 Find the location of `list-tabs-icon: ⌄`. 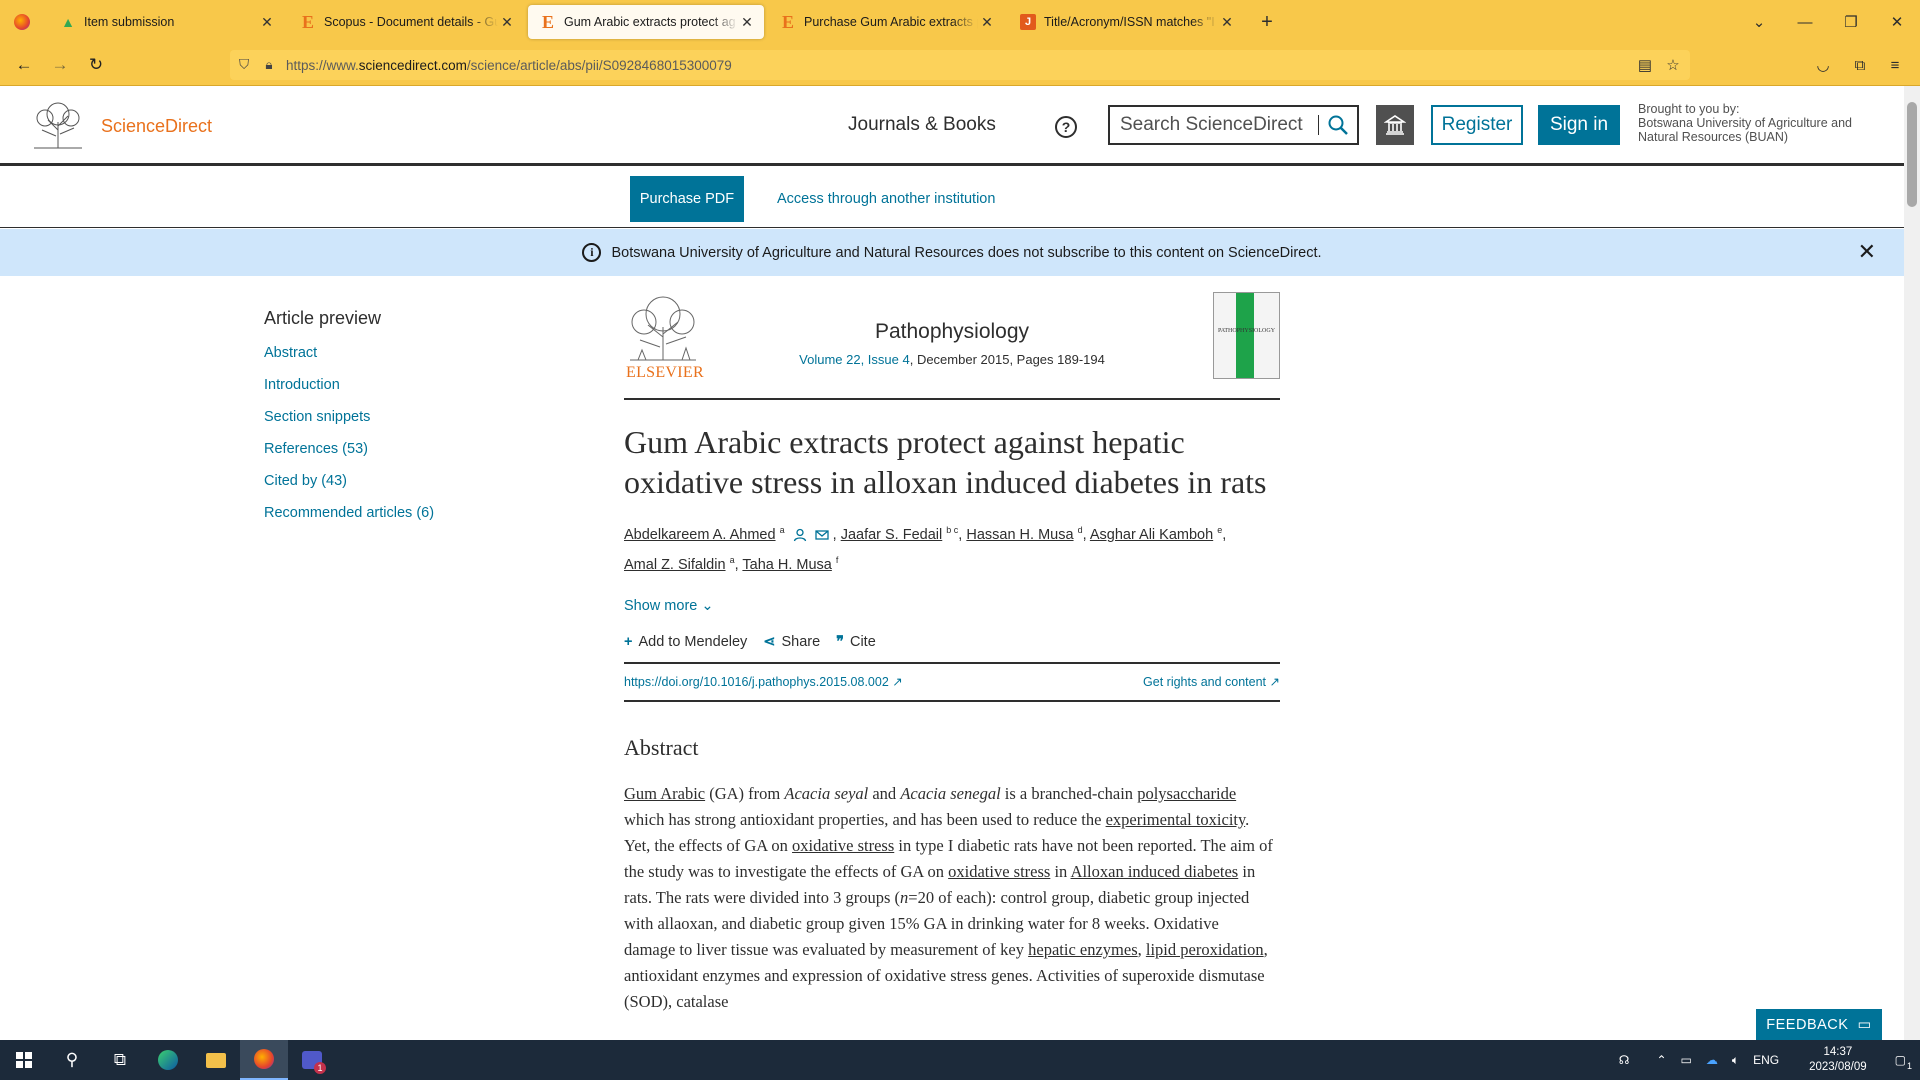

list-tabs-icon: ⌄ is located at coordinates (1759, 22).